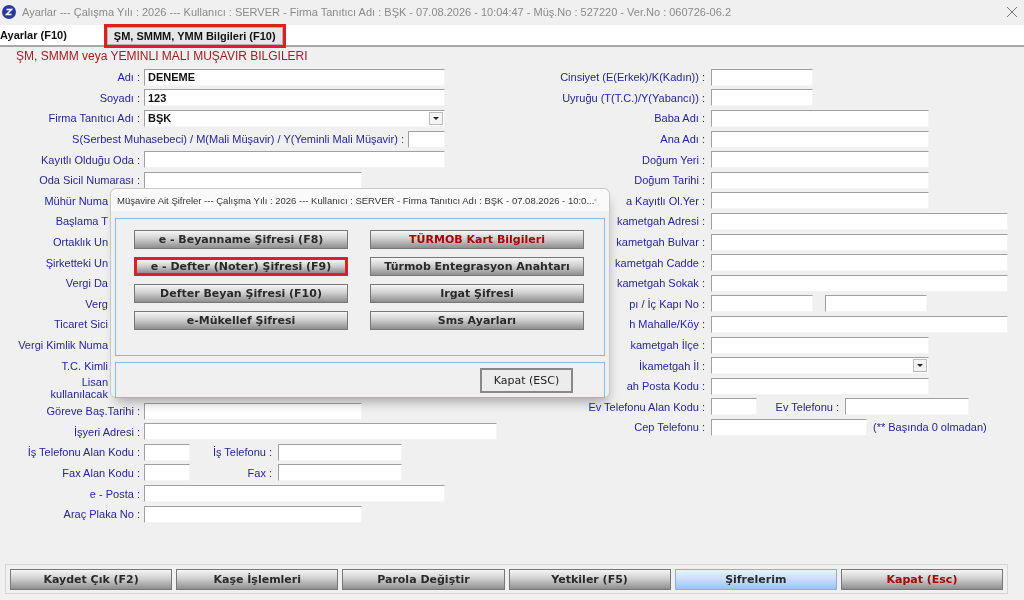  Describe the element at coordinates (669, 427) in the screenshot. I see `field-label: Cep Telefonu :` at that location.